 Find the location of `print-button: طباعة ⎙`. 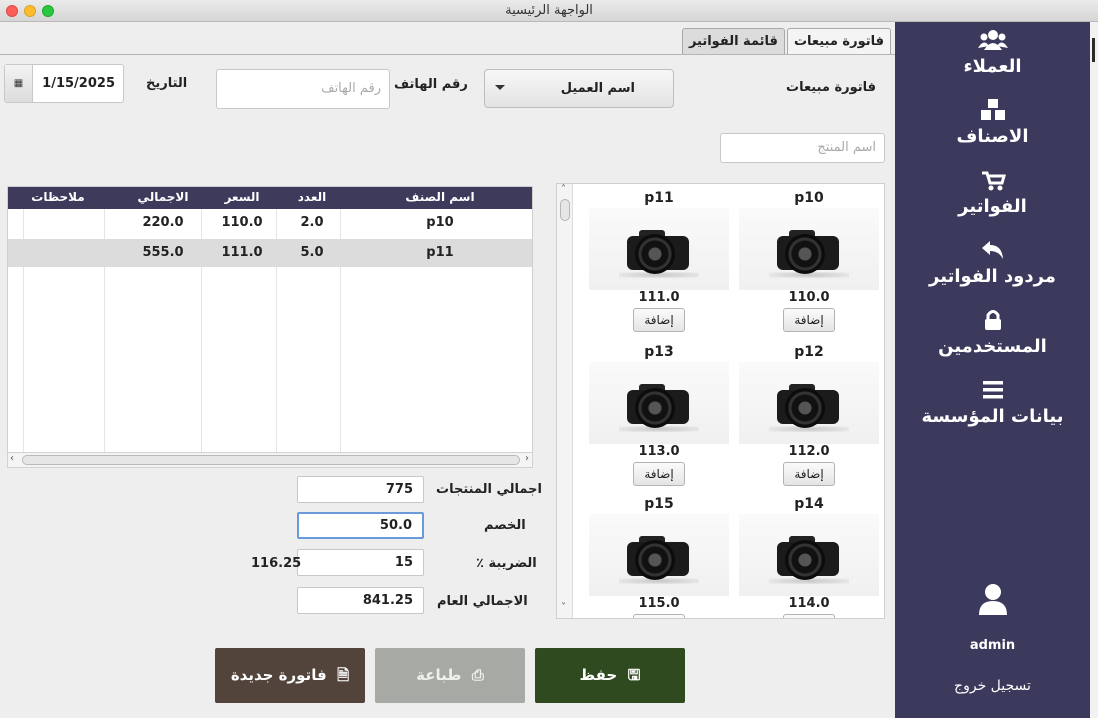

print-button: طباعة ⎙ is located at coordinates (450, 675).